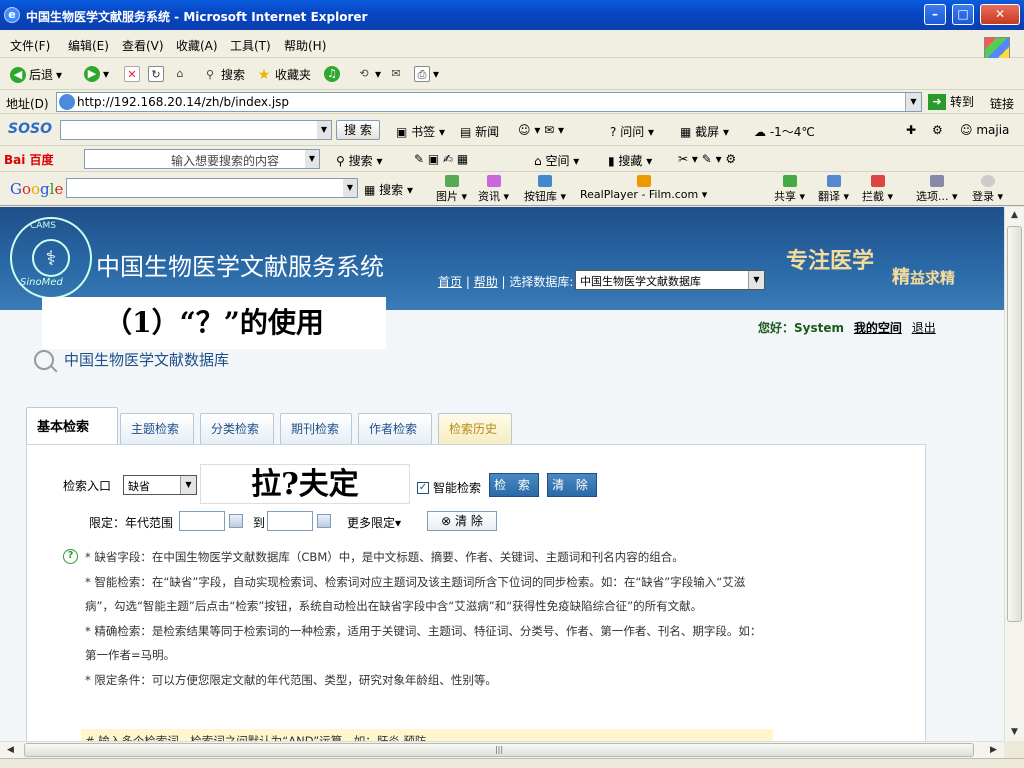  What do you see at coordinates (368, 74) in the screenshot?
I see `history-button: ⟲ ▾` at bounding box center [368, 74].